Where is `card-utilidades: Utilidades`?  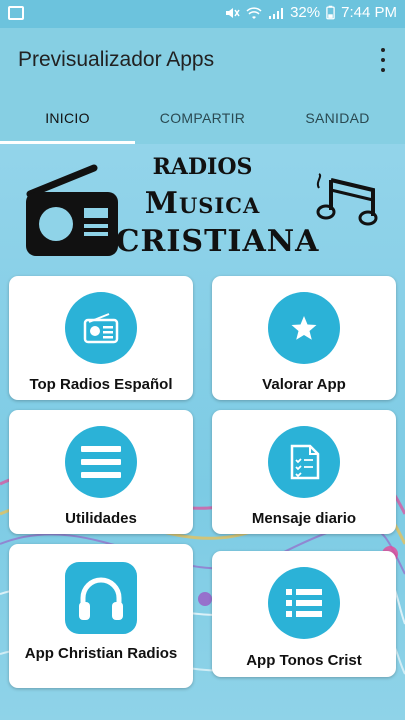 card-utilidades: Utilidades is located at coordinates (101, 472).